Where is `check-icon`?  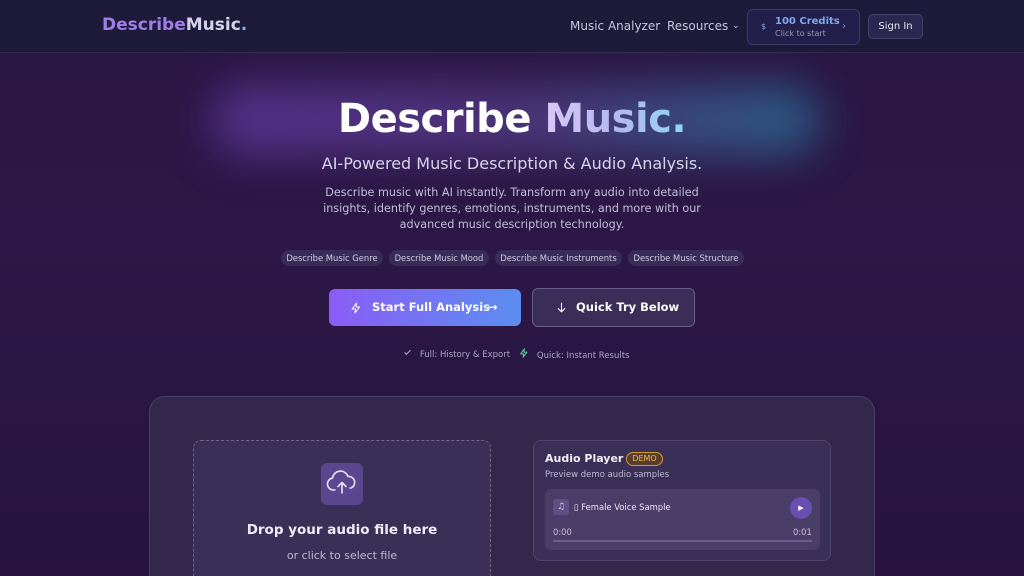 check-icon is located at coordinates (409, 354).